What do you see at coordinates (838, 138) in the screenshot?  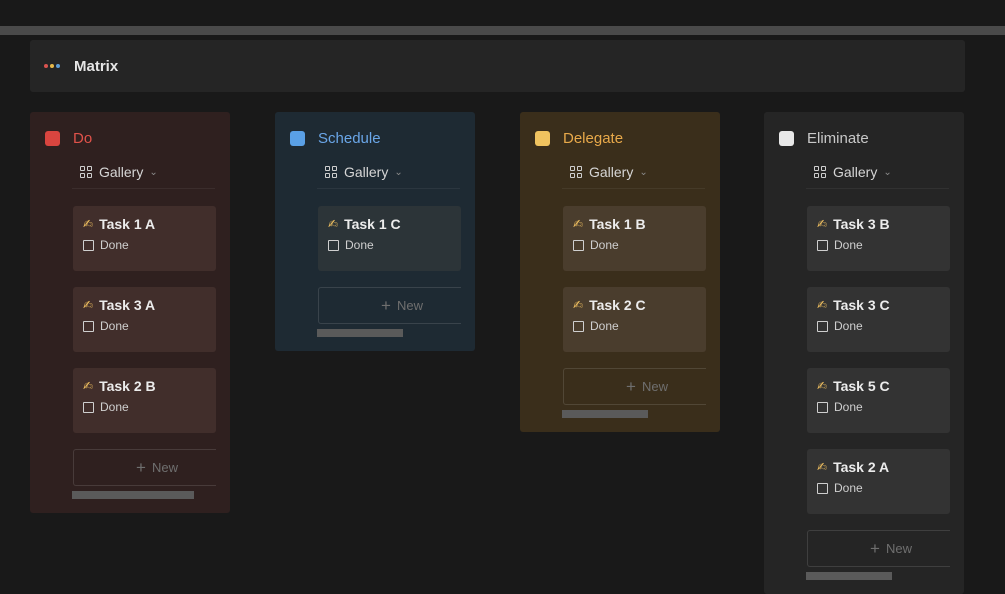 I see `column-title: Eliminate` at bounding box center [838, 138].